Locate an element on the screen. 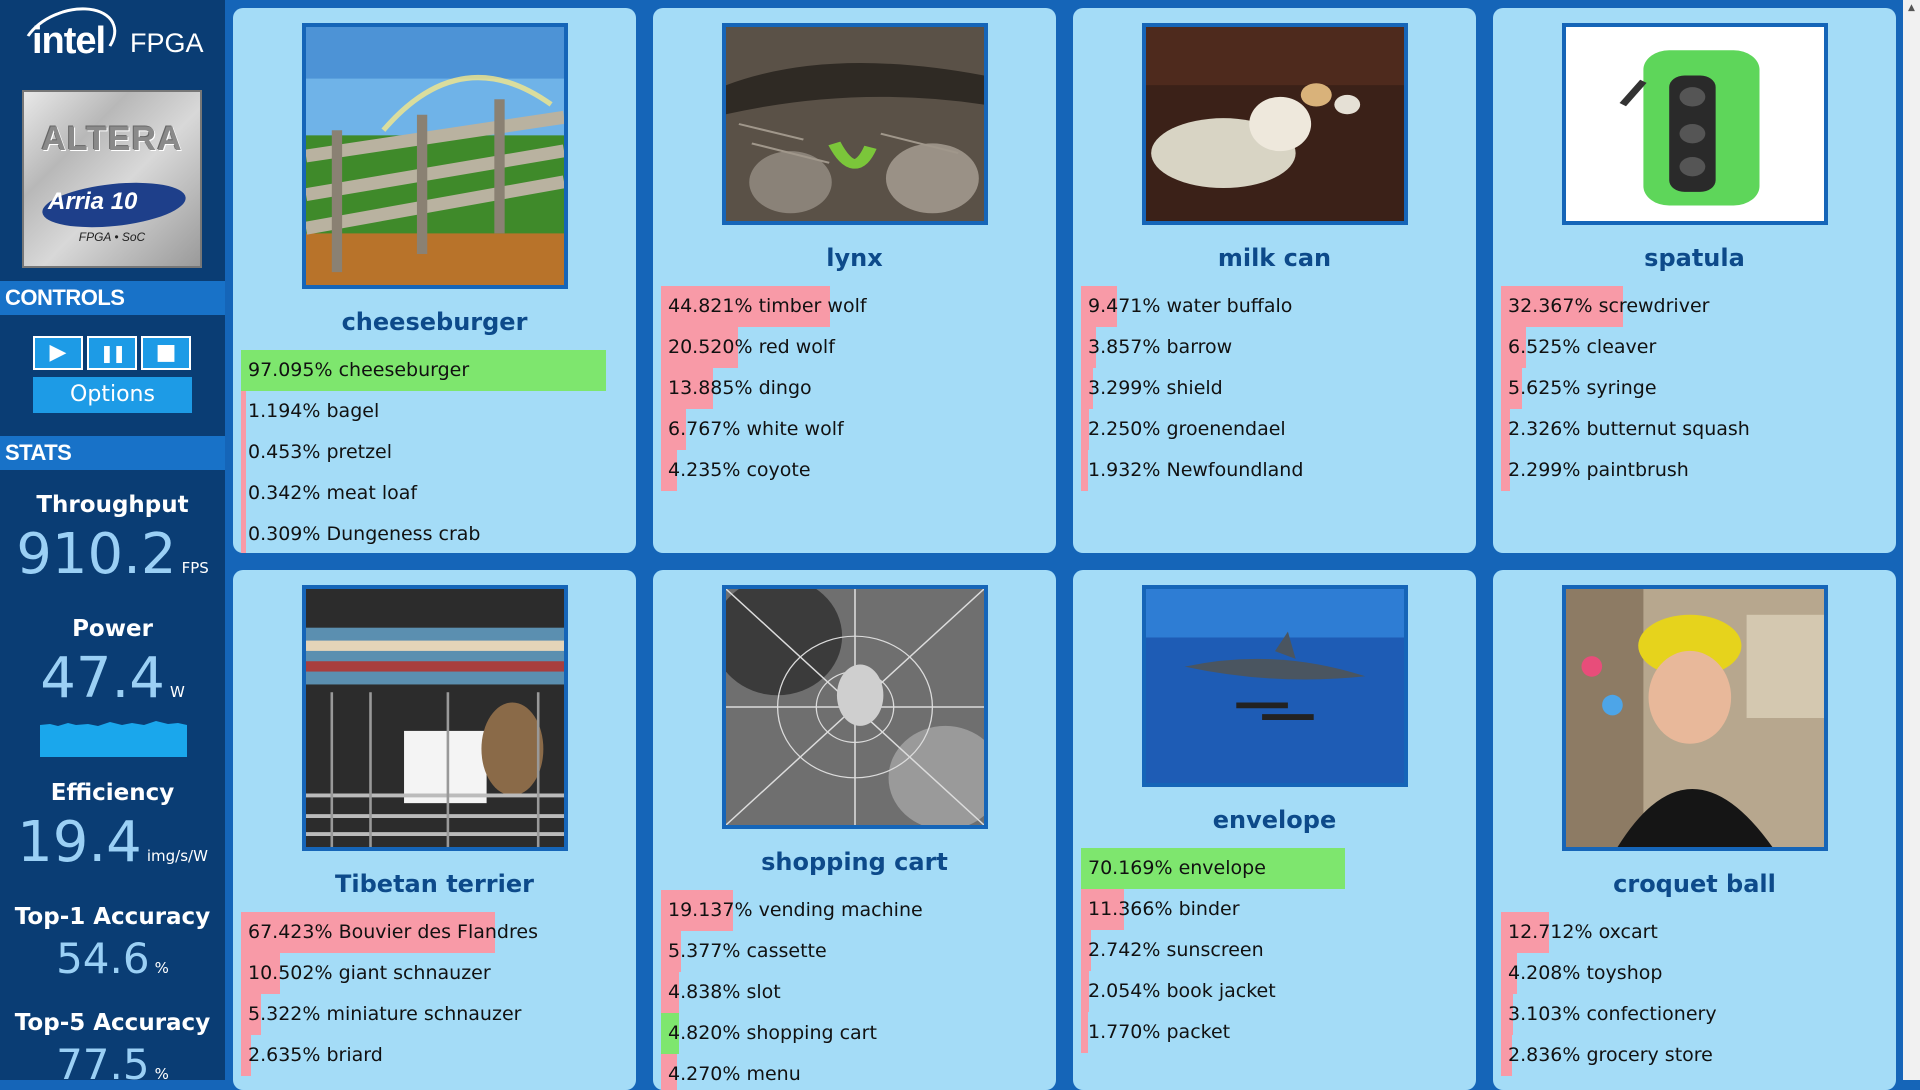 This screenshot has width=1920, height=1090. chip-product-text: Arria 10 is located at coordinates (93, 201).